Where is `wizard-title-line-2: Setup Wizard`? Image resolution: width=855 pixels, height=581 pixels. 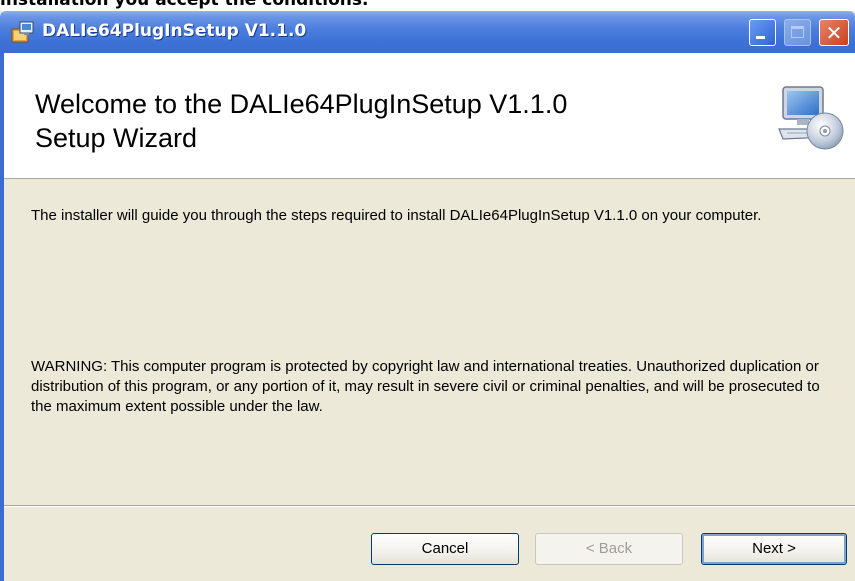 wizard-title-line-2: Setup Wizard is located at coordinates (116, 138).